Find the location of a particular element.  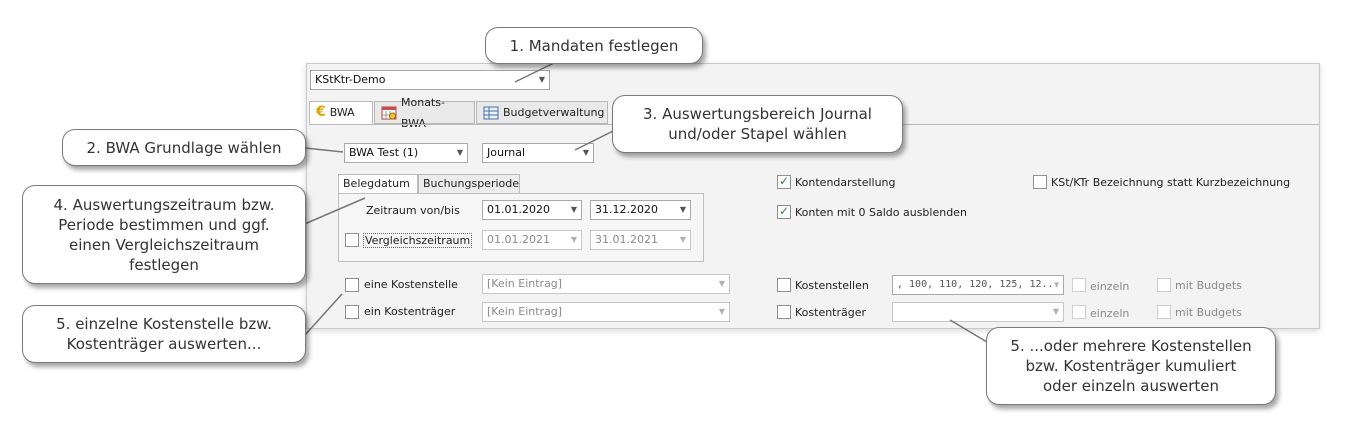

callout-auswertungszeitraum-line2: Periode bestimmen und ggf. is located at coordinates (164, 224).